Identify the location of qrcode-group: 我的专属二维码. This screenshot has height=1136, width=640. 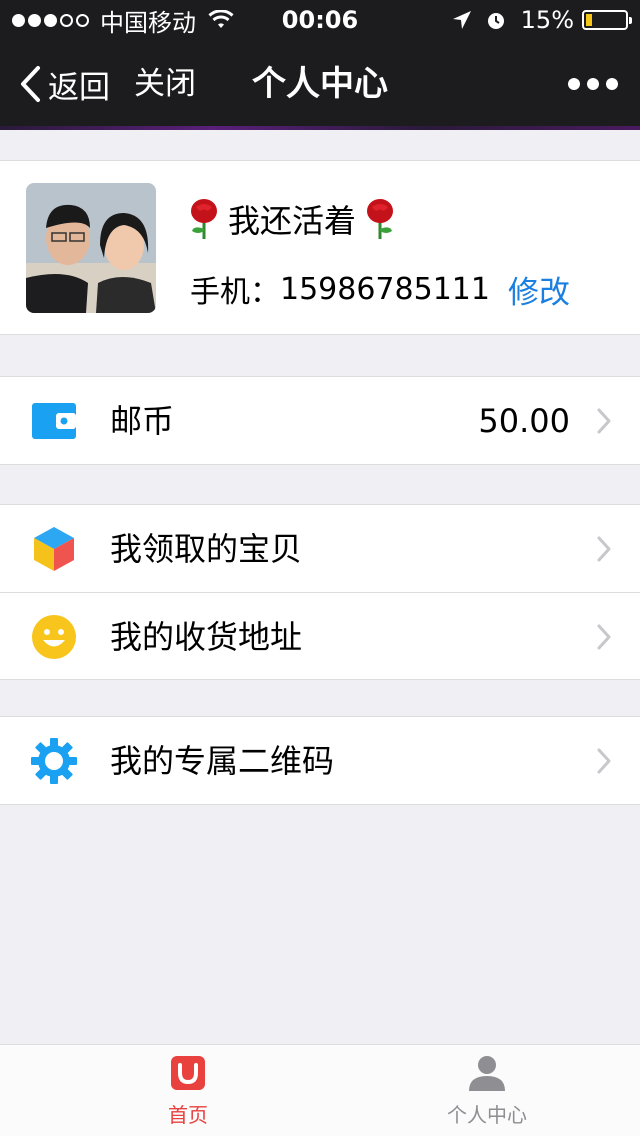
(320, 760).